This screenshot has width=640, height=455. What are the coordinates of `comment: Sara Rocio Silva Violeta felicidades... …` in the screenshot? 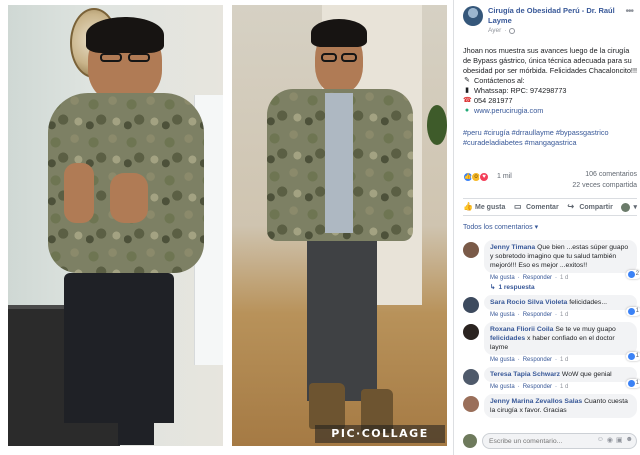 It's located at (551, 306).